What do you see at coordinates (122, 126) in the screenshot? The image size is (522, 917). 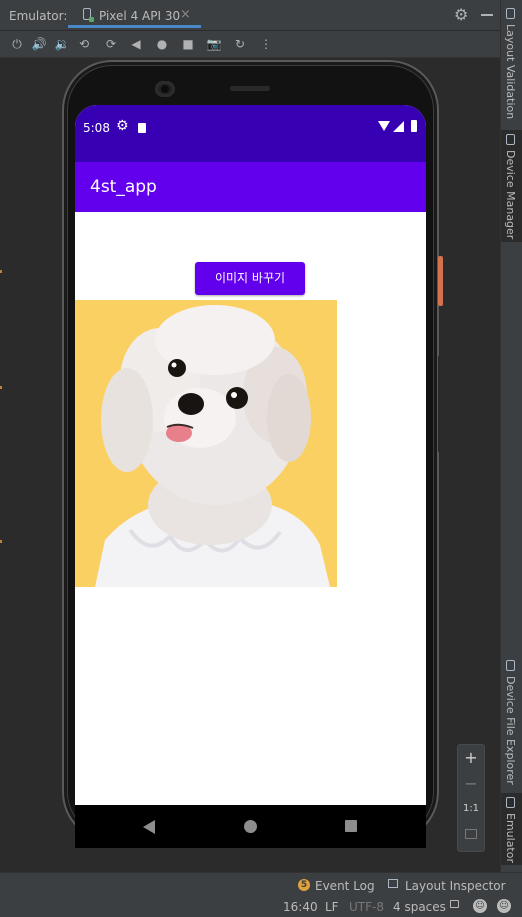 I see `settings-icon: ⚙` at bounding box center [122, 126].